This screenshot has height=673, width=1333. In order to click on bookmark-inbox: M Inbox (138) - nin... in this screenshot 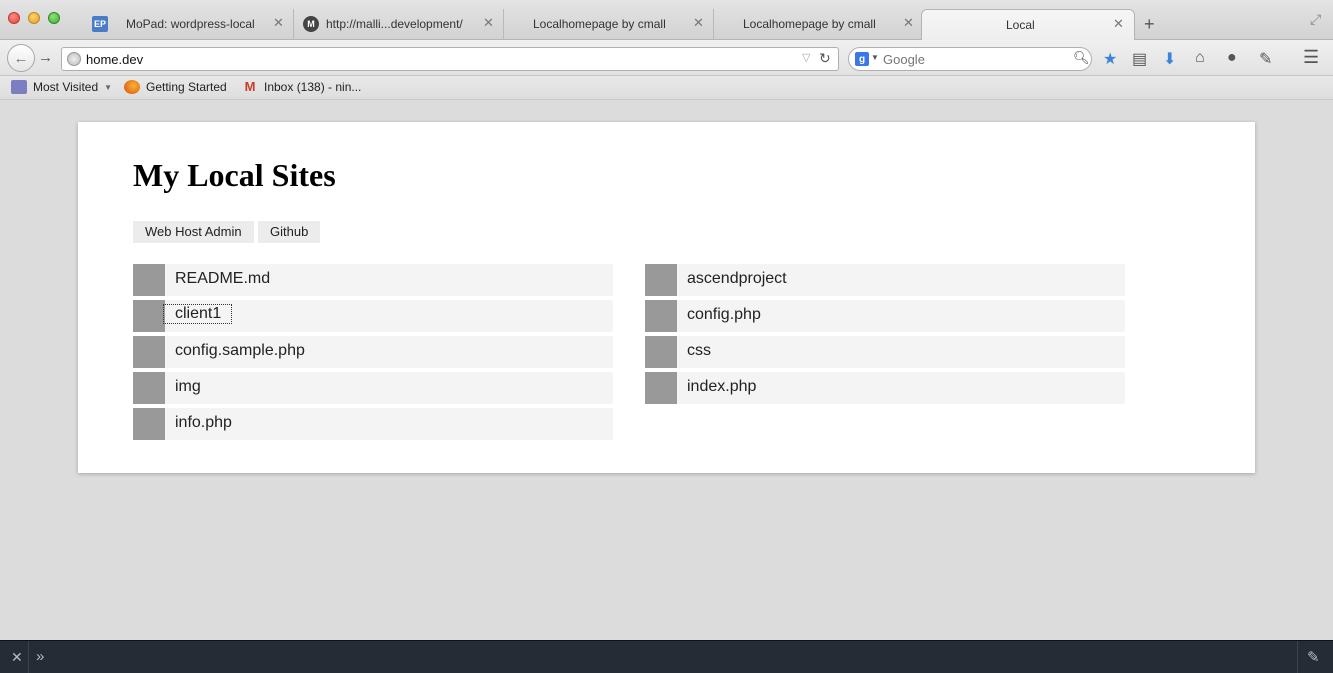, I will do `click(302, 87)`.